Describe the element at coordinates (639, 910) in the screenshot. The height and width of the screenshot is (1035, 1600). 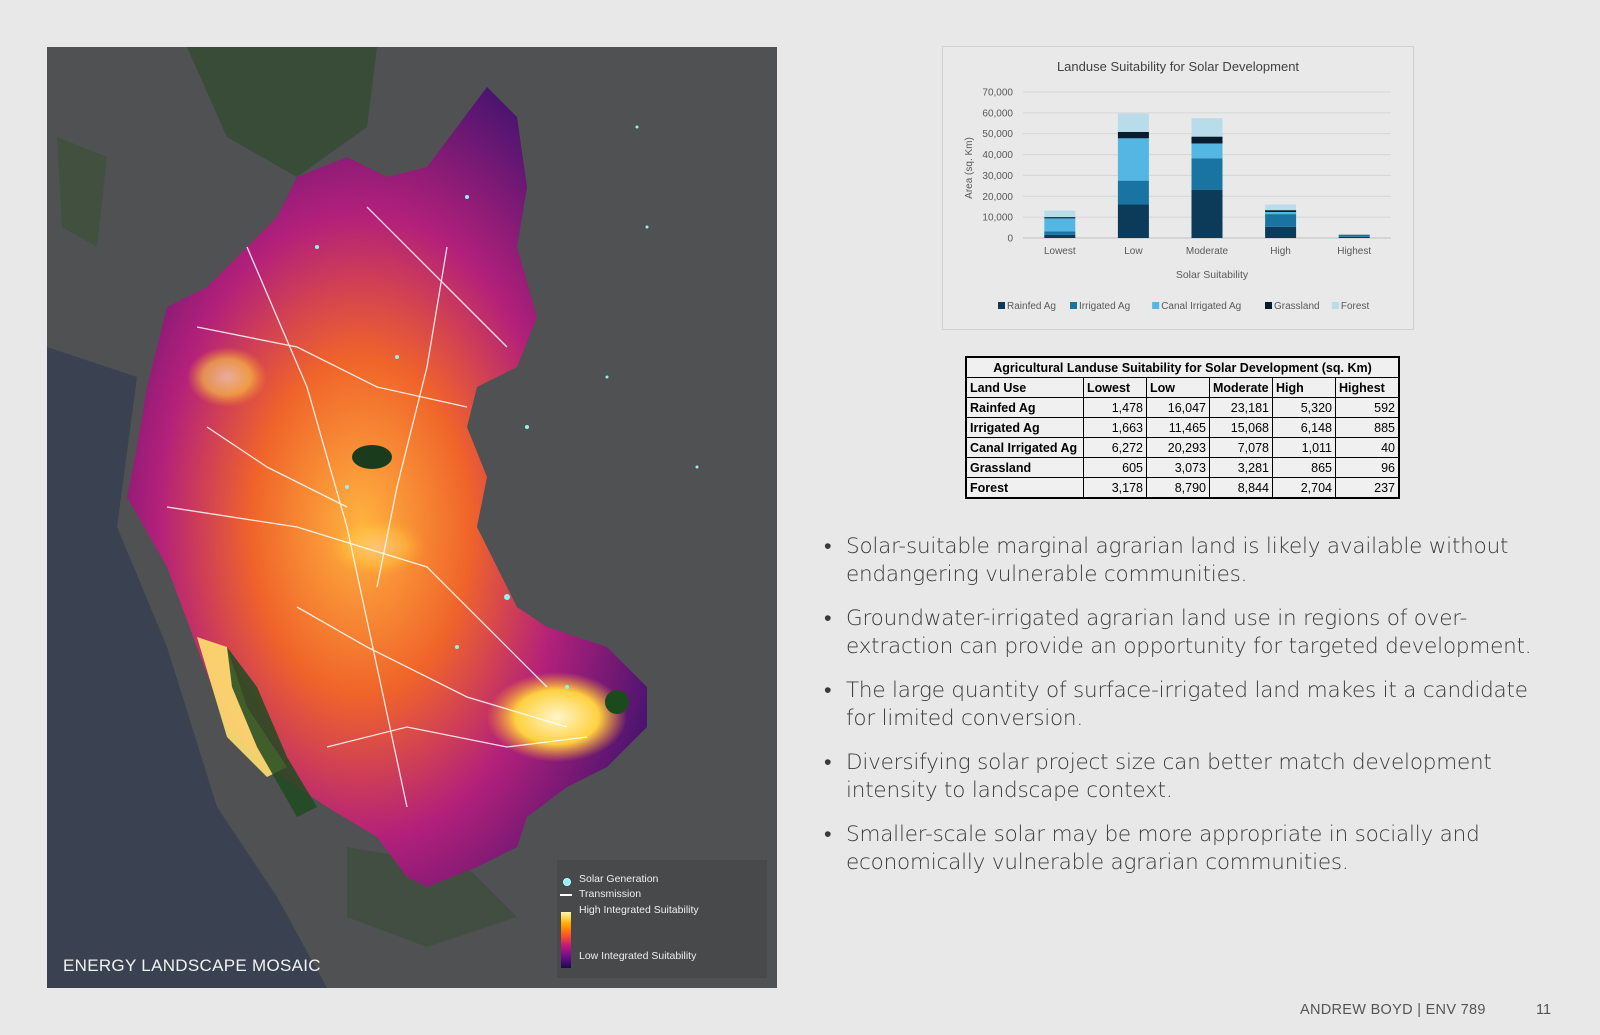
I see `legend-high-label: High Integrated Suitability` at that location.